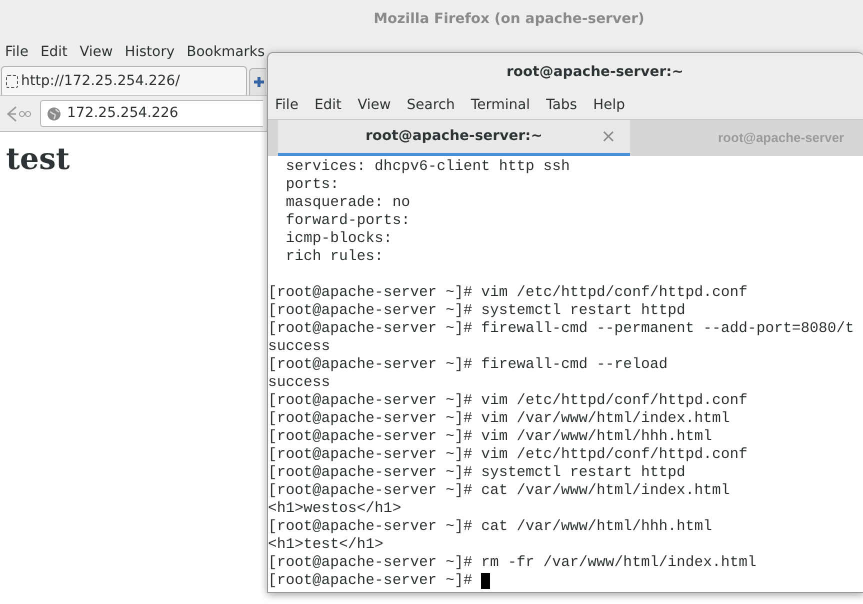 The height and width of the screenshot is (604, 863). I want to click on menu-item: Tabs, so click(562, 105).